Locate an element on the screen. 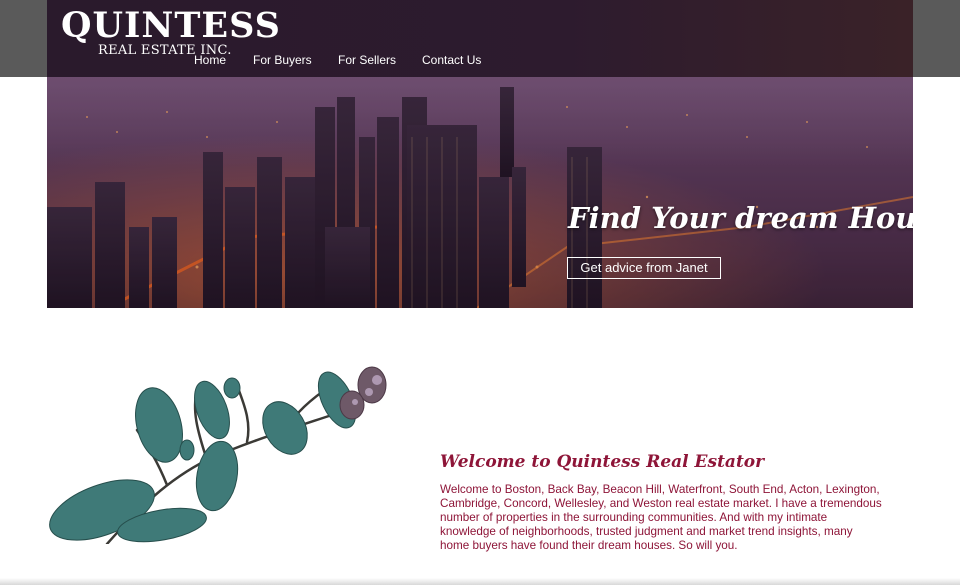  footer-divider is located at coordinates (480, 581).